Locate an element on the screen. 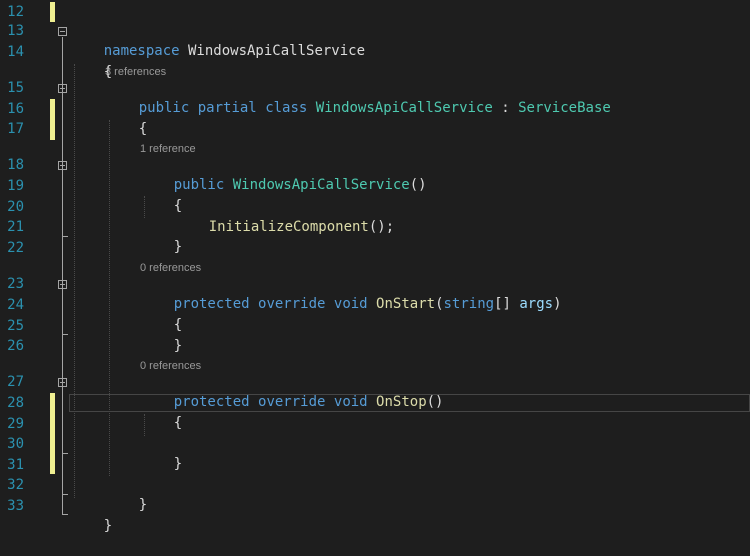  collapse-onstop-icon is located at coordinates (62, 382).